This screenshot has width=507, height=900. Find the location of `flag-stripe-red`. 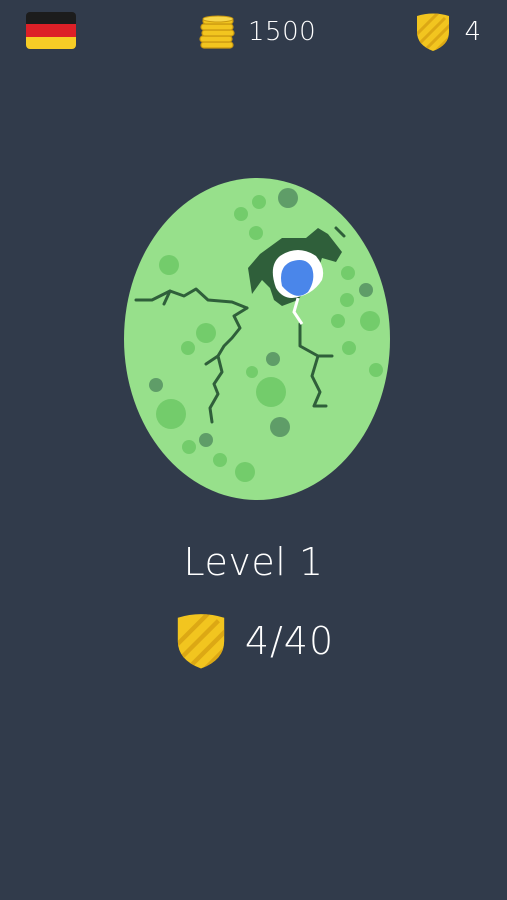

flag-stripe-red is located at coordinates (51, 30).